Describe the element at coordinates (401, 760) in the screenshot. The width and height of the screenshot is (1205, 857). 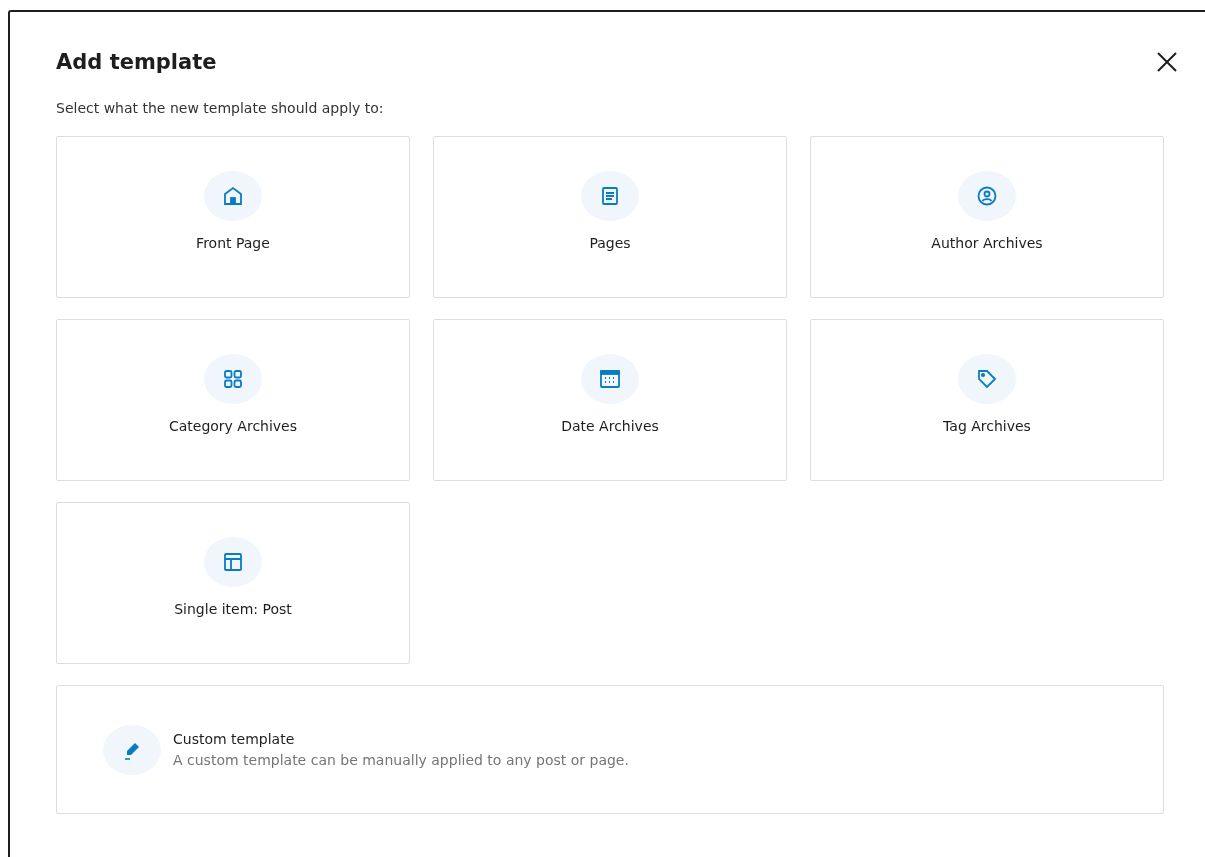
I see `custom-template-description: A custom template can be manually applied to any post or page.` at that location.